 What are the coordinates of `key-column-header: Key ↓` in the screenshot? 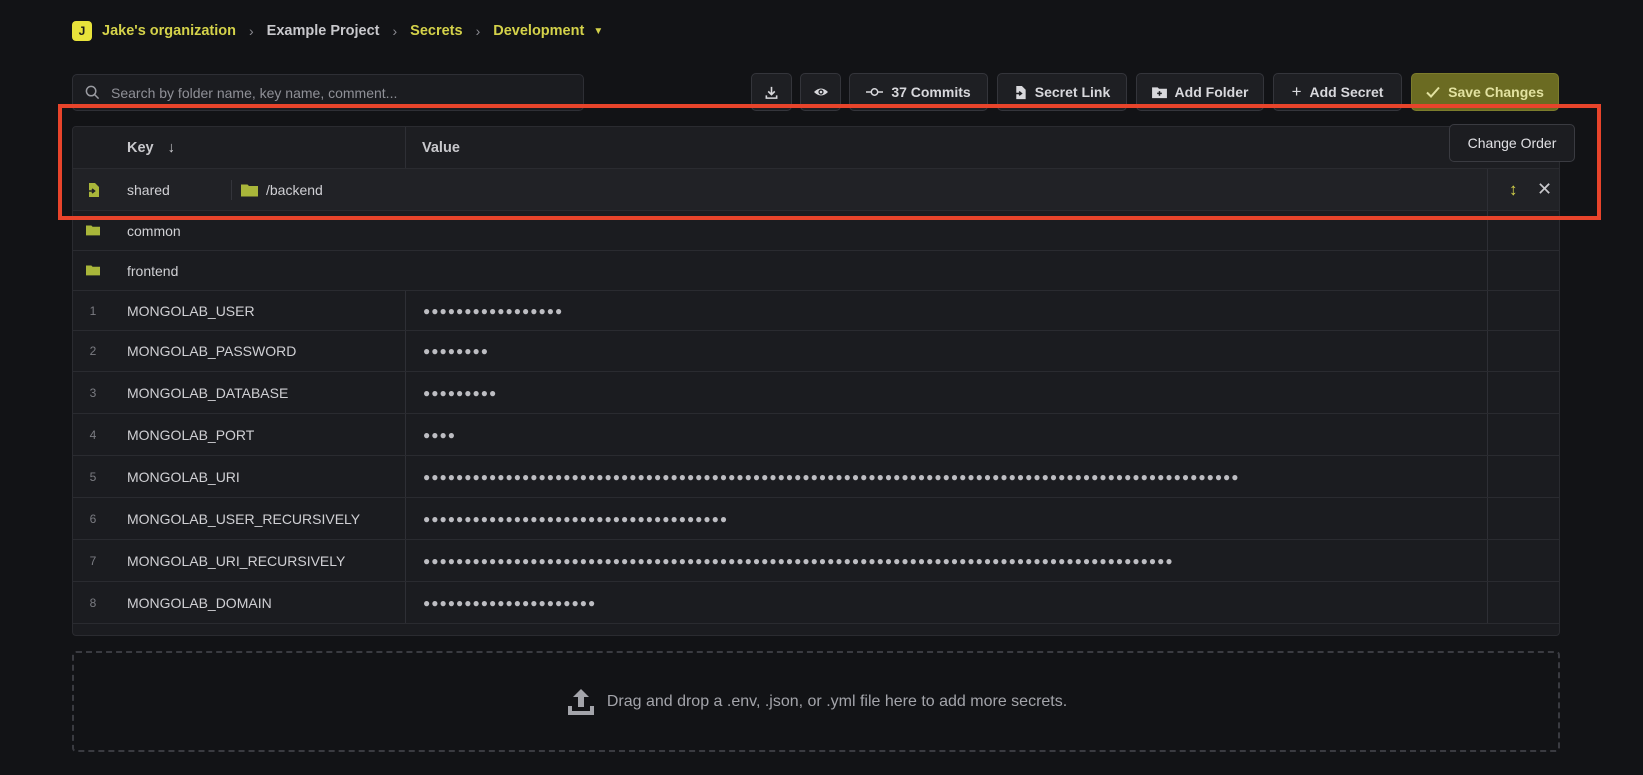 It's located at (151, 148).